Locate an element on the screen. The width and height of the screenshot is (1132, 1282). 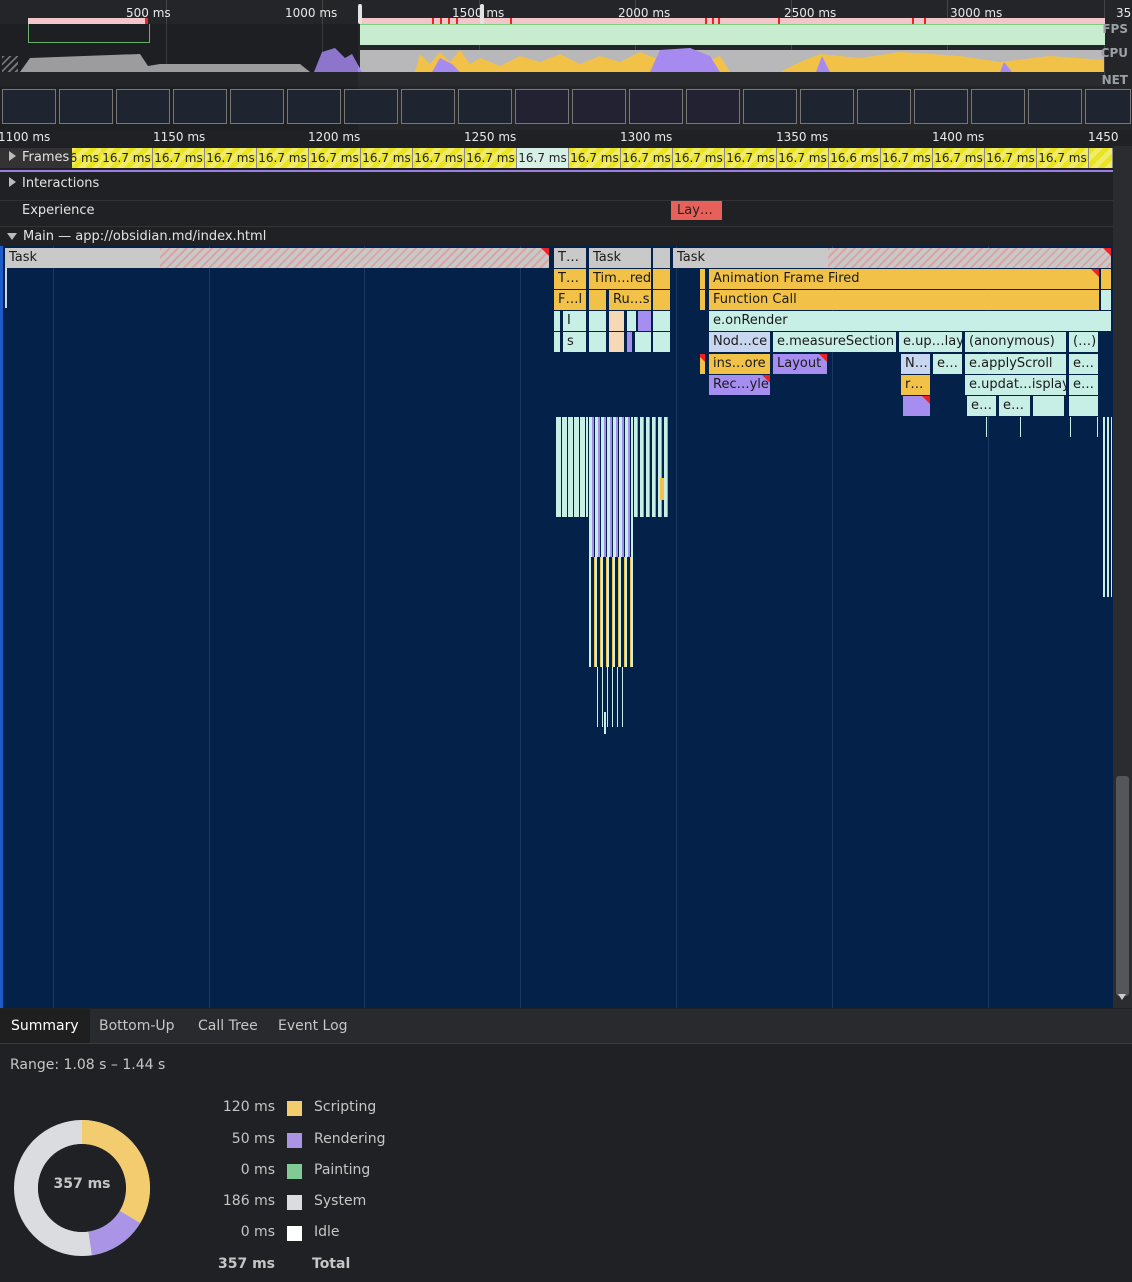
function-bar: s is located at coordinates (575, 342).